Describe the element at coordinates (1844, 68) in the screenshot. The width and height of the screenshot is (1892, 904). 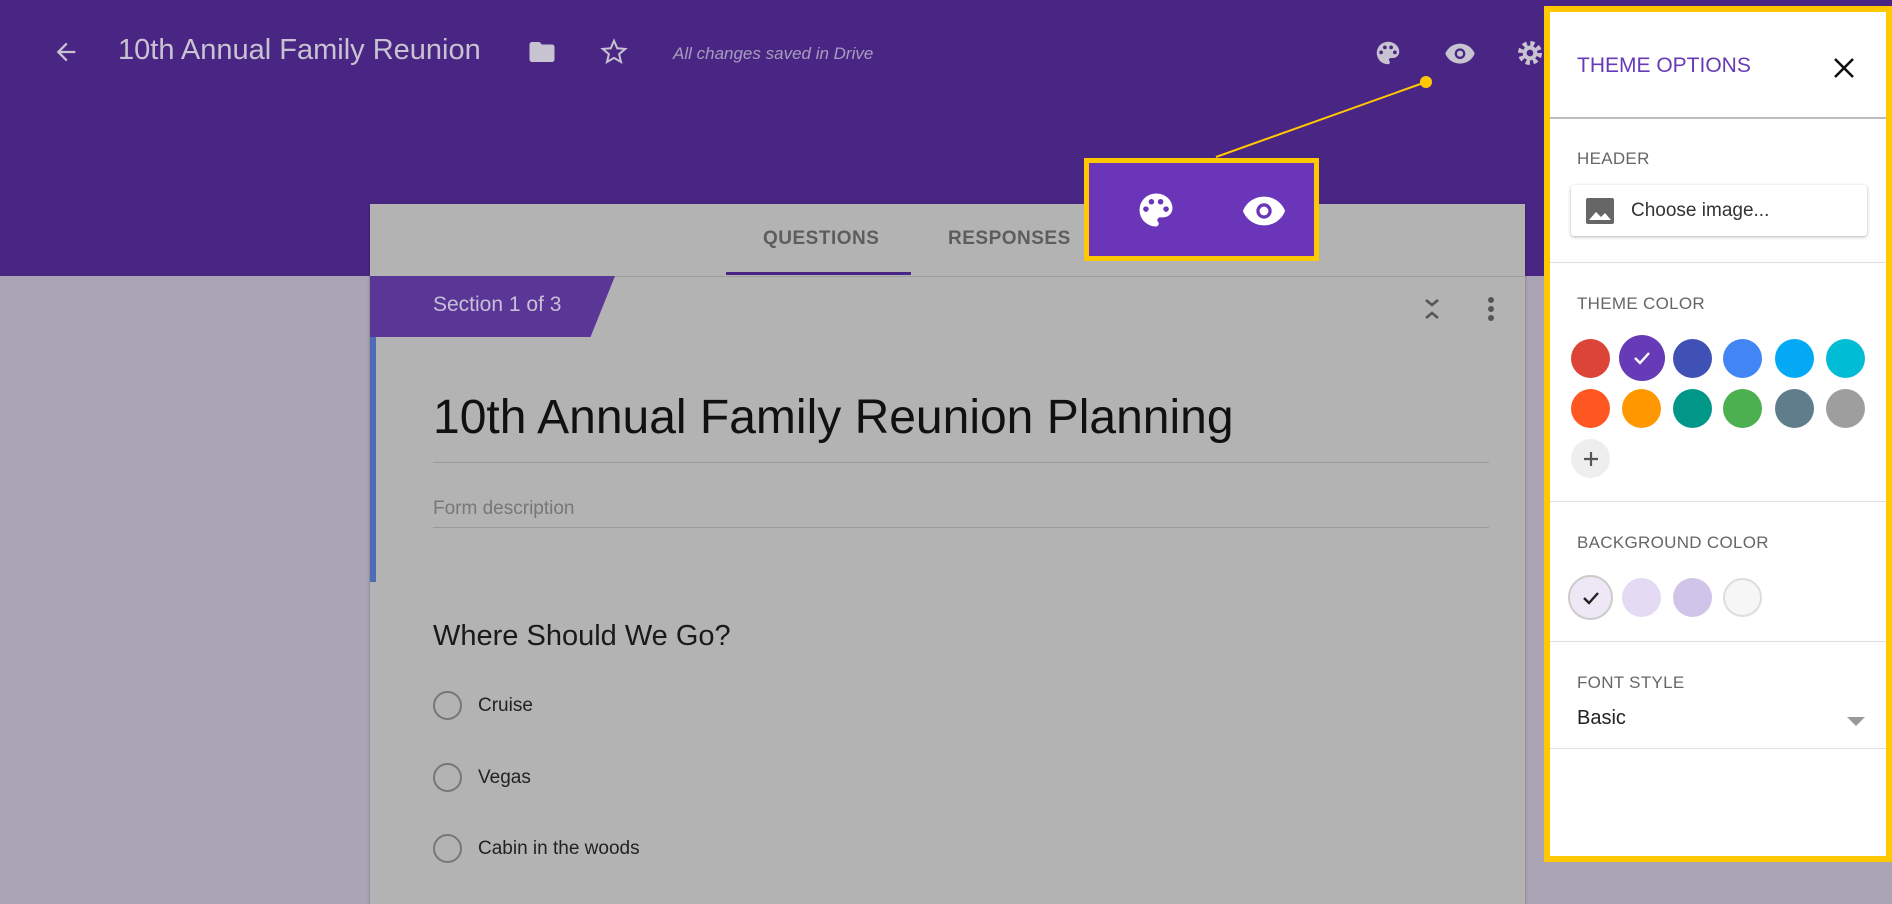
I see `close-icon` at that location.